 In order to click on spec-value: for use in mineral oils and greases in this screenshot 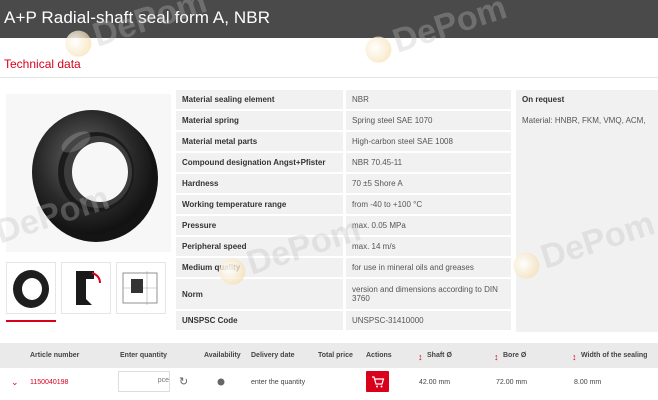, I will do `click(427, 267)`.